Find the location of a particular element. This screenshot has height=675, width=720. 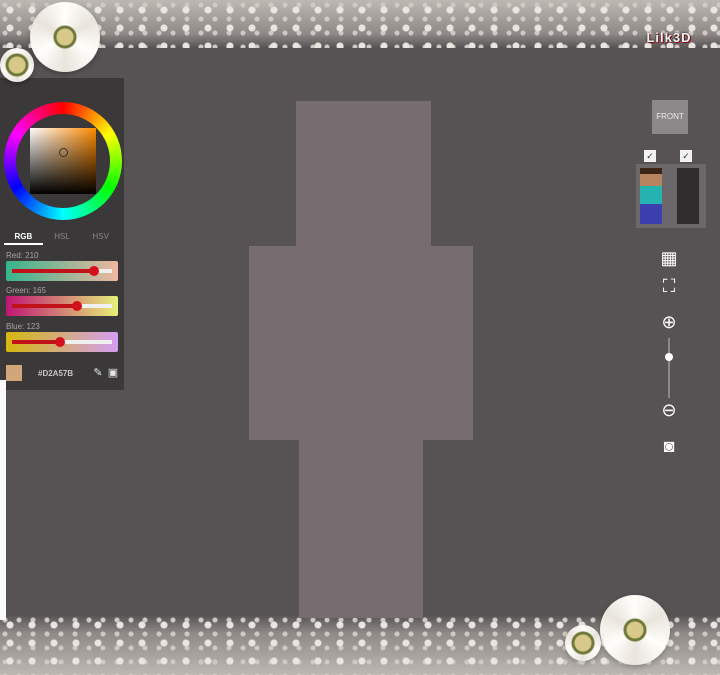

zoom-out-icon: ⊖ is located at coordinates (669, 410).